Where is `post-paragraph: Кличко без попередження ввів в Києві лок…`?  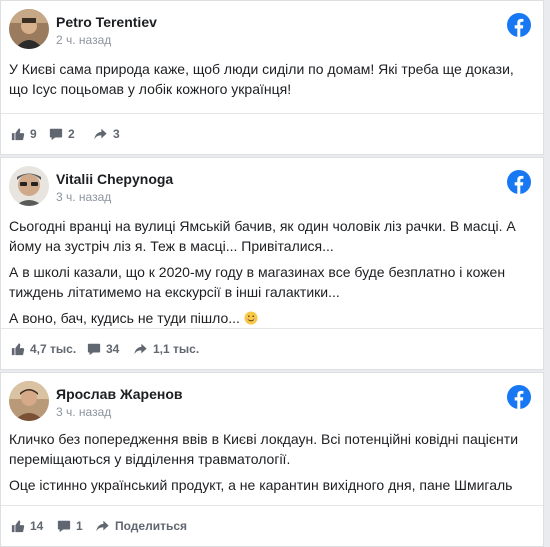
post-paragraph: Кличко без попередження ввів в Києві лок… is located at coordinates (264, 449).